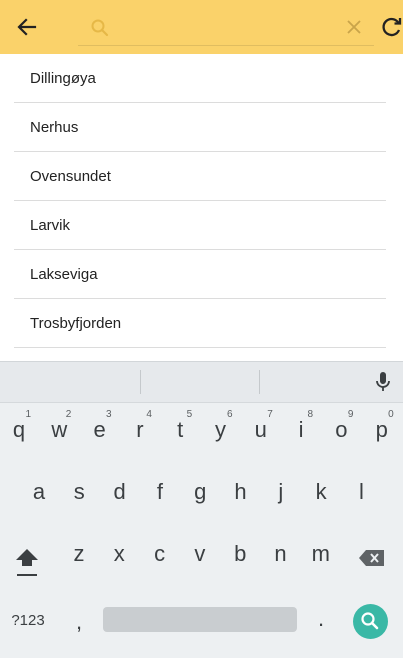 Image resolution: width=403 pixels, height=658 pixels. I want to click on key: l, so click(361, 491).